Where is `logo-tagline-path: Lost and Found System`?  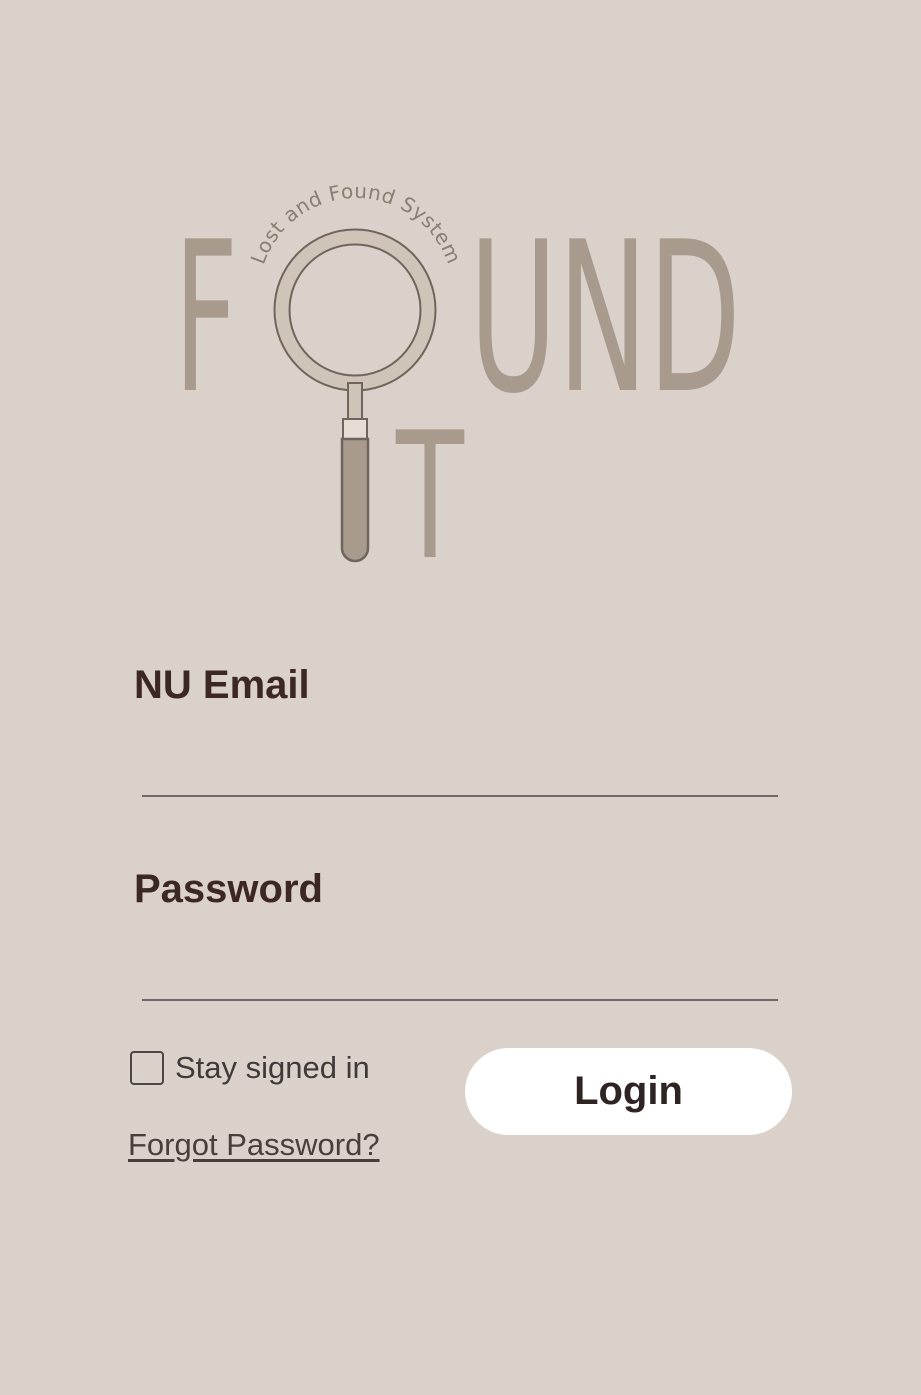
logo-tagline-path: Lost and Found System is located at coordinates (356, 223).